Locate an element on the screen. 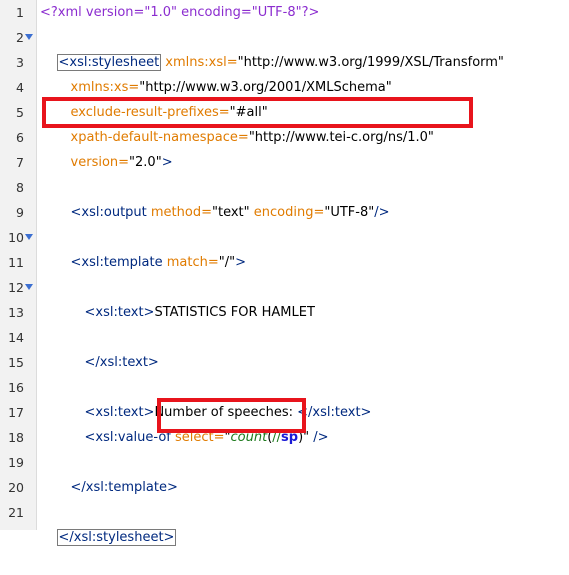 Image resolution: width=569 pixels, height=575 pixels. line-number: 20 is located at coordinates (16, 487).